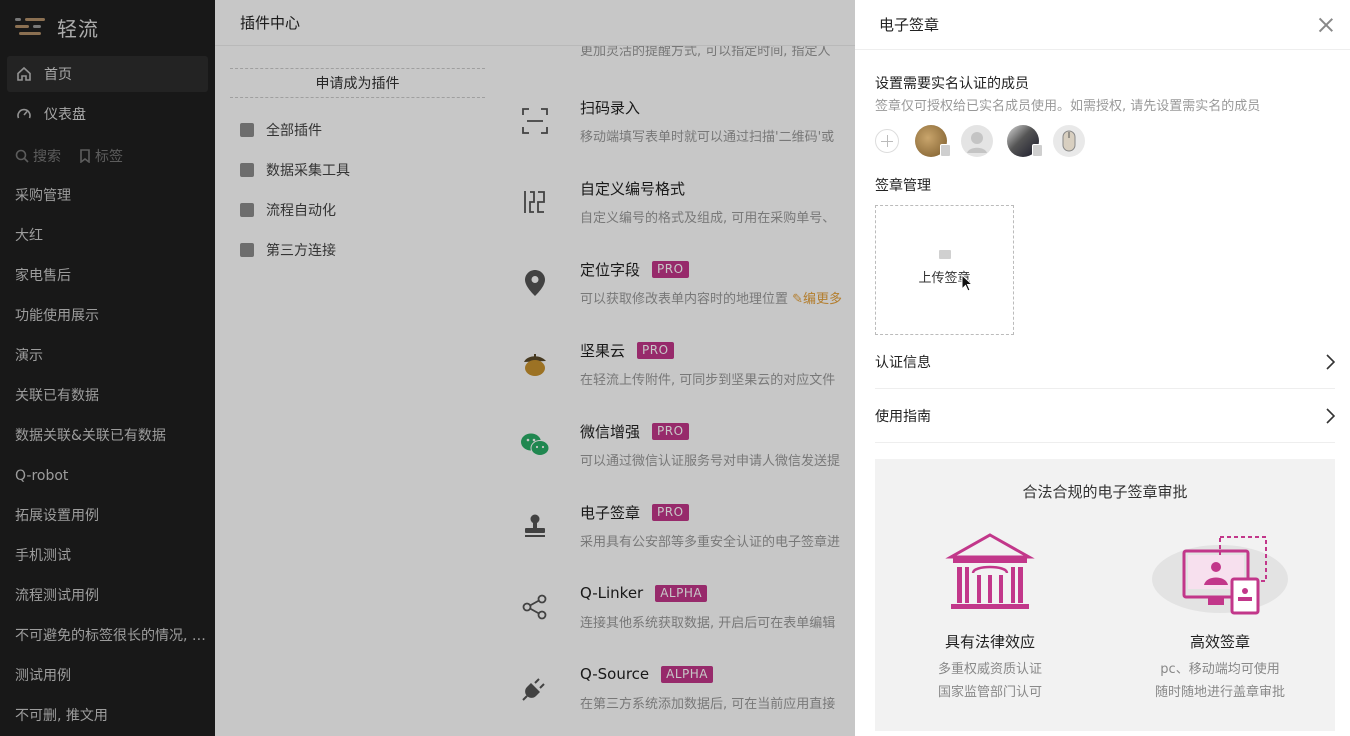  What do you see at coordinates (535, 445) in the screenshot?
I see `wechat-icon` at bounding box center [535, 445].